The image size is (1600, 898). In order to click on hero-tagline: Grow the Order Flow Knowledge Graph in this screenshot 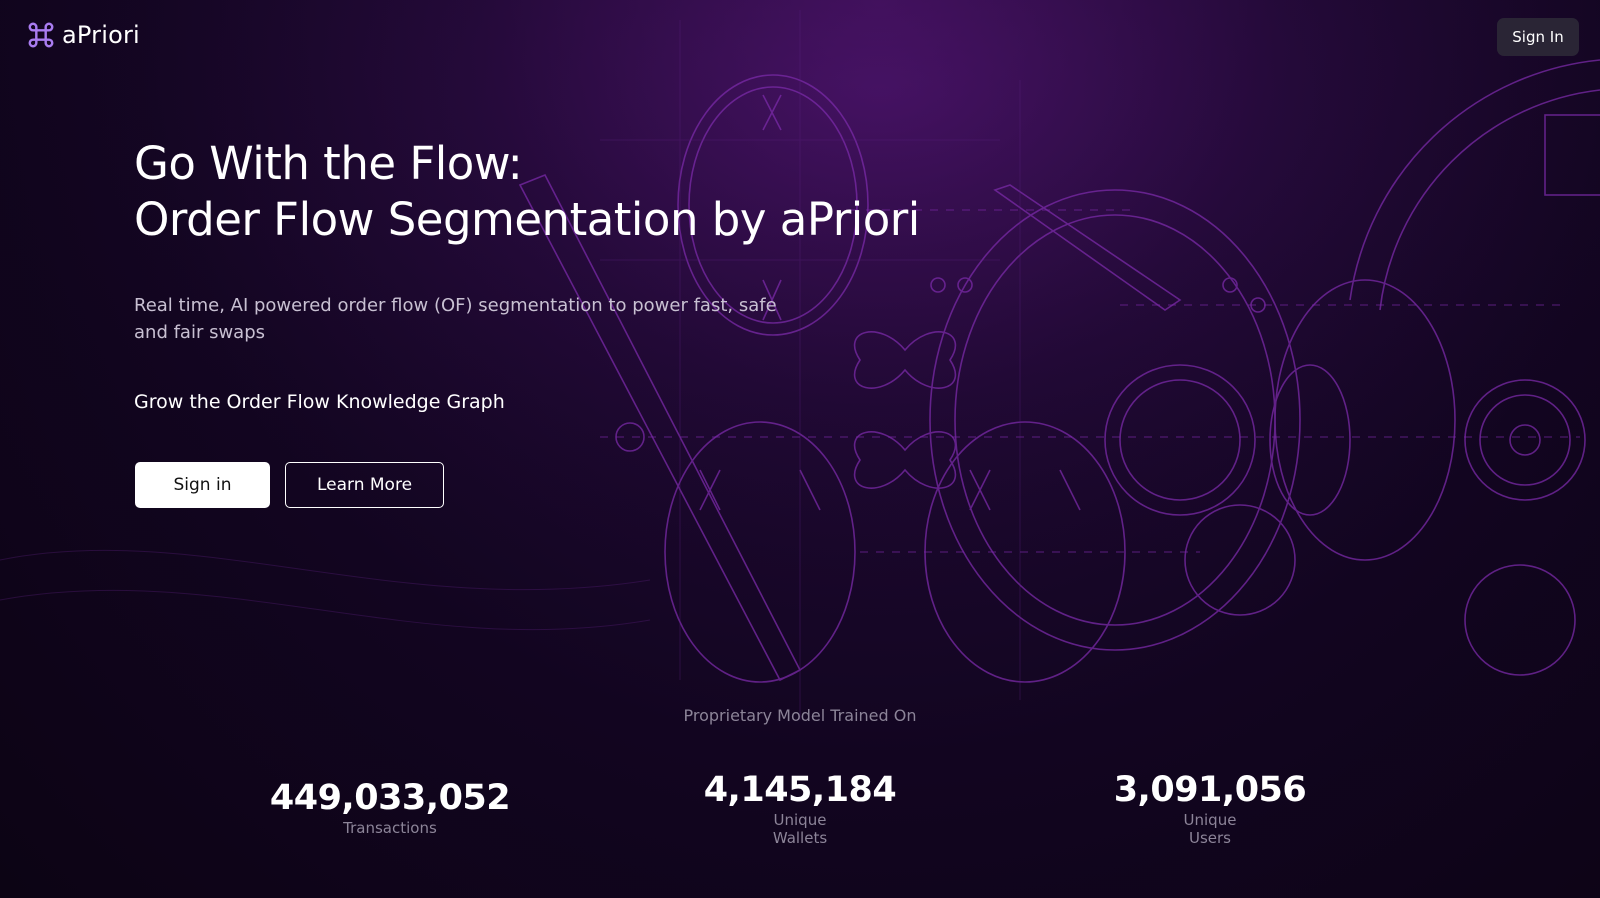, I will do `click(319, 402)`.